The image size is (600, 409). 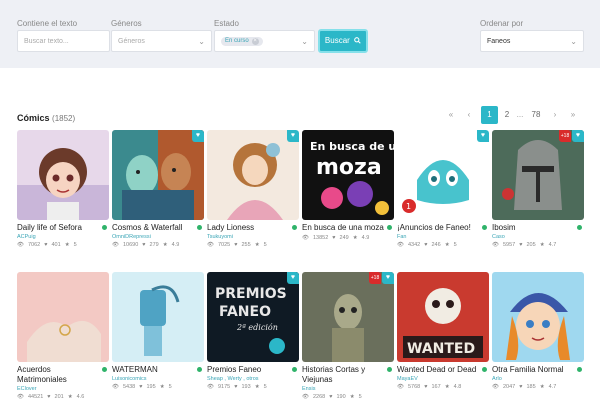 I want to click on comic-card: 1 ♥ ¡Anuncios de Faneo! Fan 👁 4342 ♥ 246 ★ 5, so click(x=443, y=189).